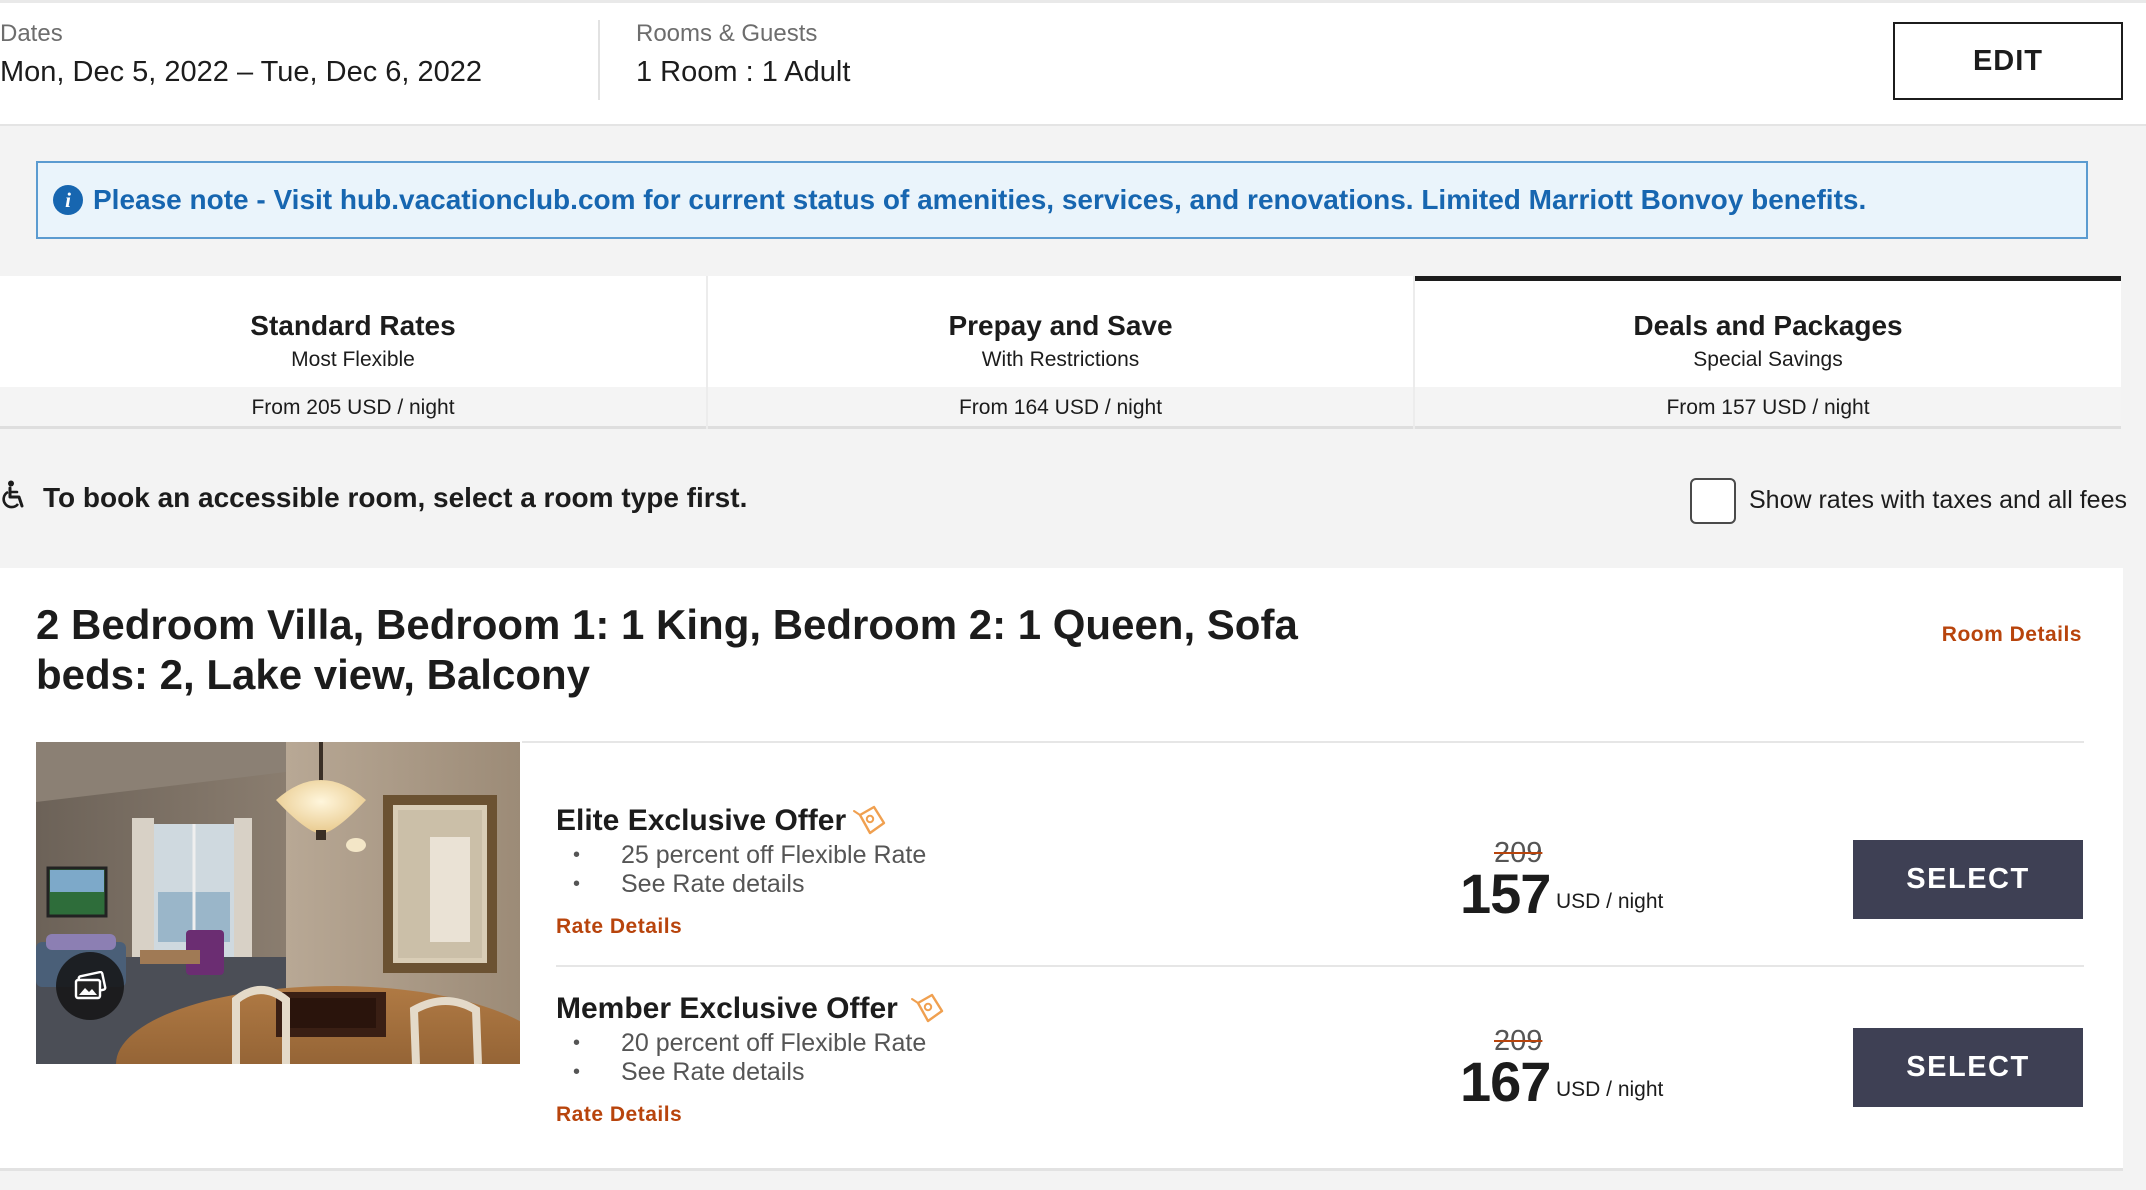 This screenshot has height=1190, width=2146. What do you see at coordinates (1505, 1081) in the screenshot?
I see `offer-price: 167` at bounding box center [1505, 1081].